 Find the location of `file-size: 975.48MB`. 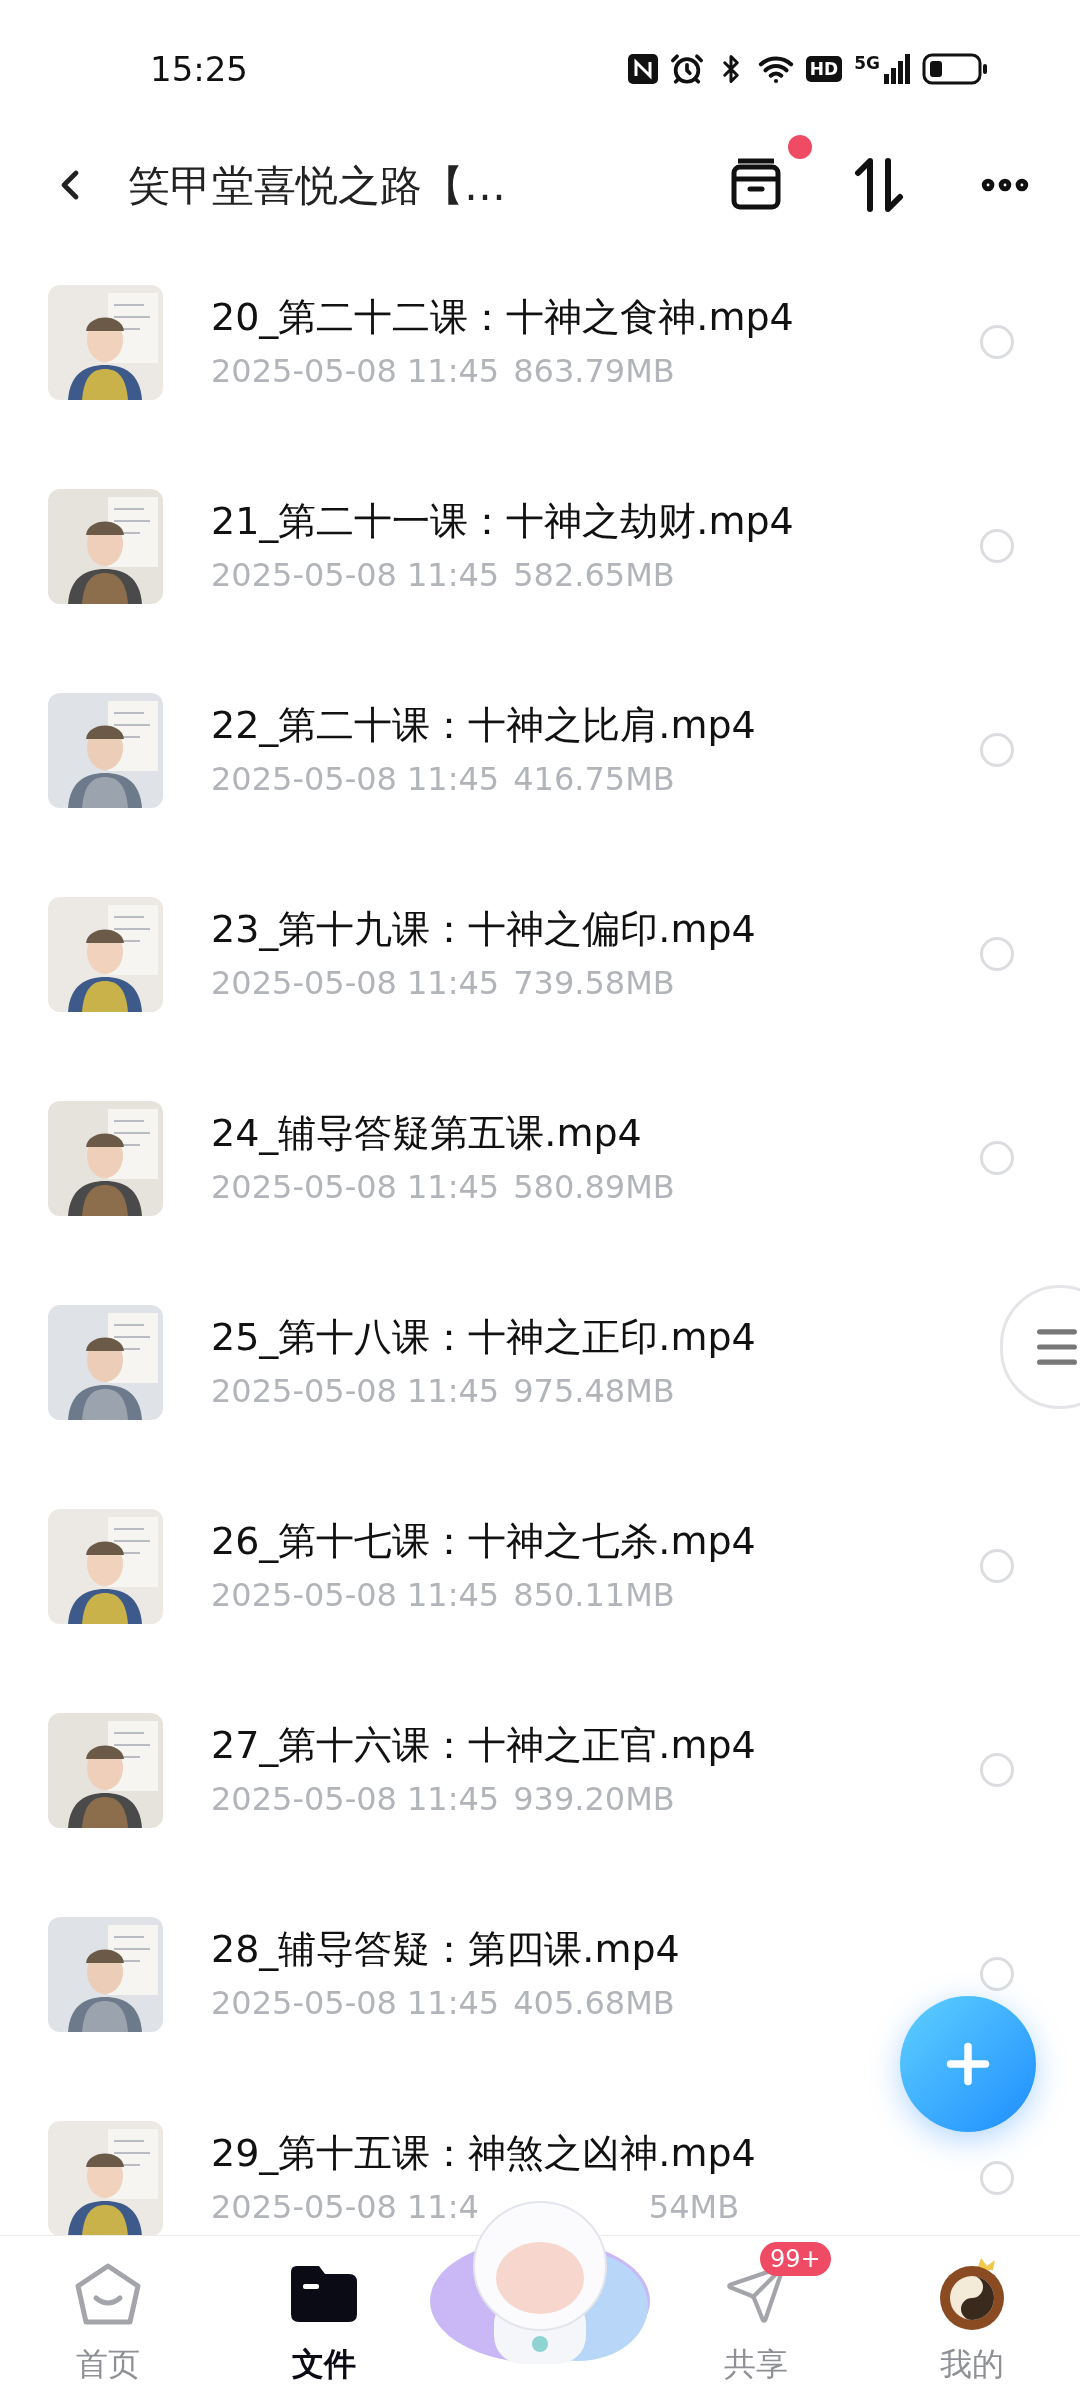

file-size: 975.48MB is located at coordinates (594, 1391).